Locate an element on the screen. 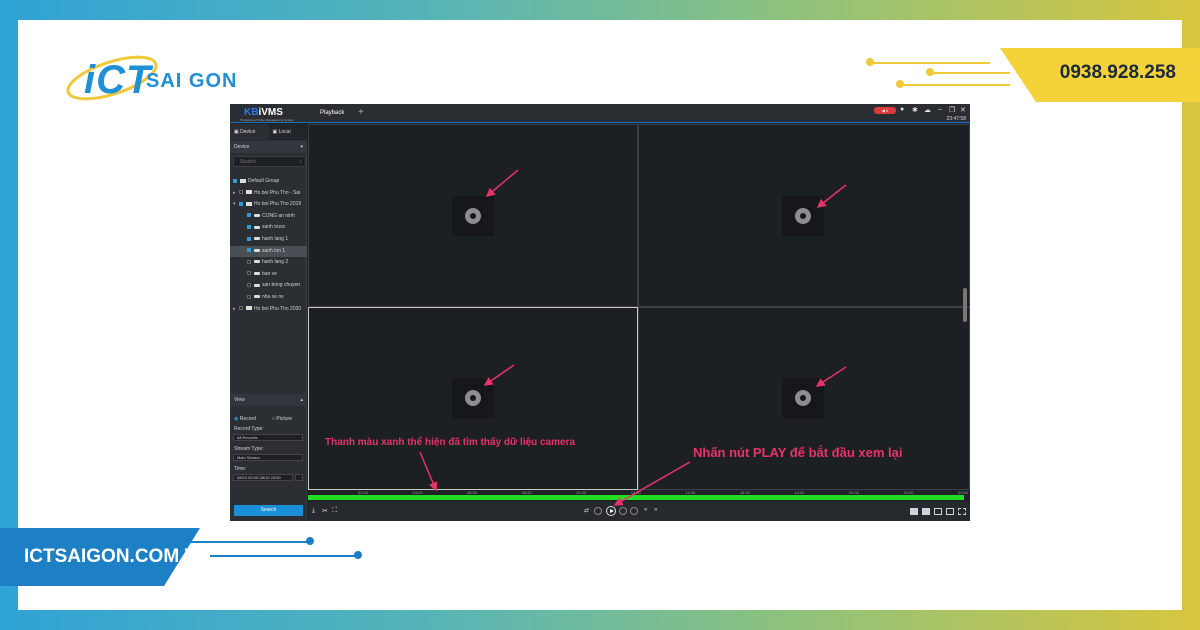 The image size is (1200, 630). website-url: ICTSAIGON.COM.VN is located at coordinates (117, 557).